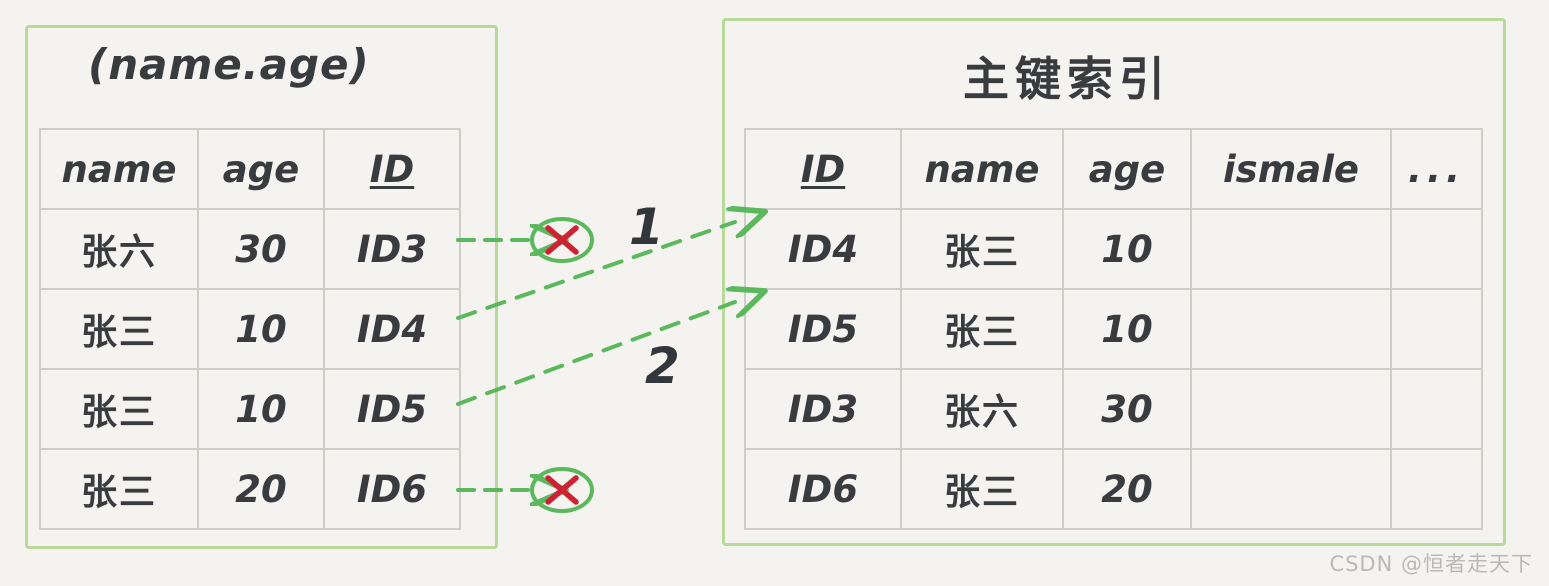 The height and width of the screenshot is (586, 1549). What do you see at coordinates (1291, 169) in the screenshot?
I see `column-header-ismale: ismale` at bounding box center [1291, 169].